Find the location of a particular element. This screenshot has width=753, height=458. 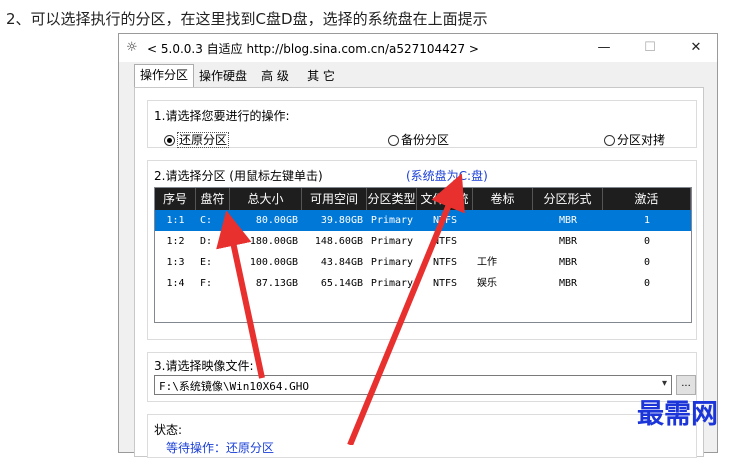

red-arrow-to-c-drive is located at coordinates (240, 294).